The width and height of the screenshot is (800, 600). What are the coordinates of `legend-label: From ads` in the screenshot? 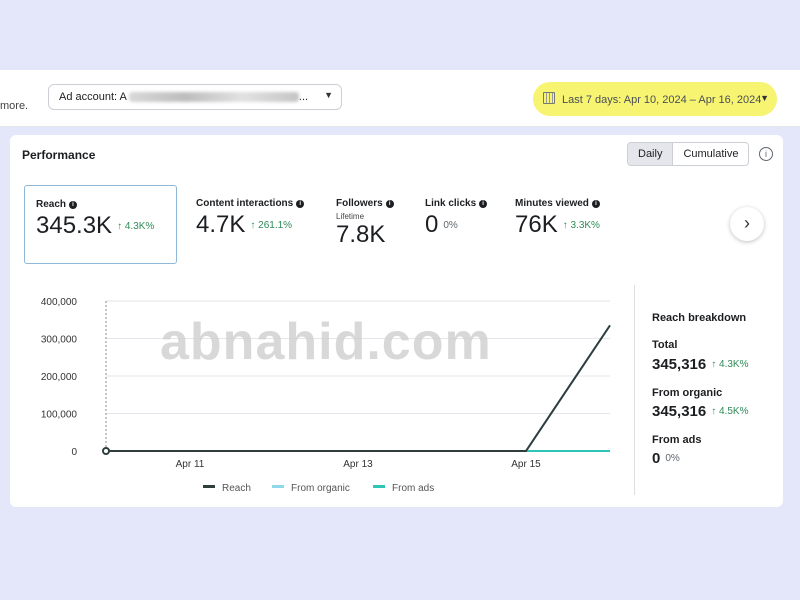 It's located at (413, 488).